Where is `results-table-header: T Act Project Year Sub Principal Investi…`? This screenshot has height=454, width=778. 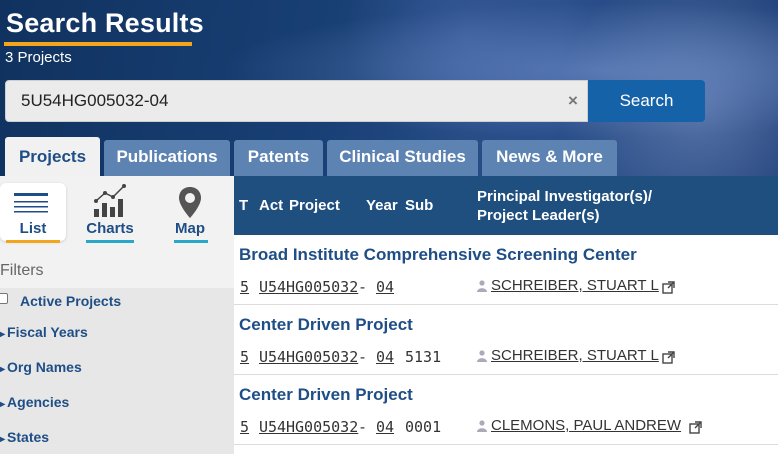
results-table-header: T Act Project Year Sub Principal Investi… is located at coordinates (506, 205).